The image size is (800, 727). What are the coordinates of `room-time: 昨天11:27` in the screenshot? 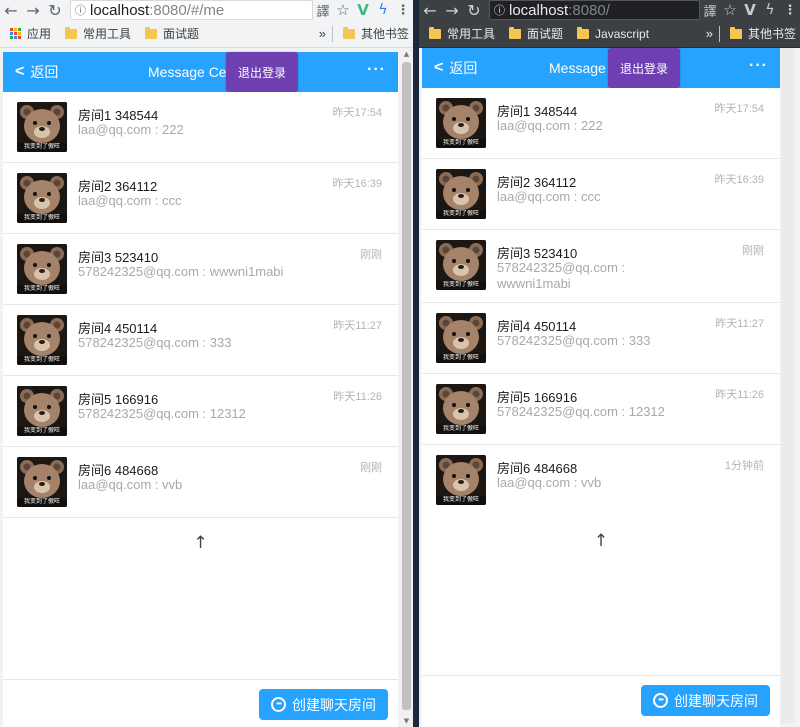 It's located at (357, 326).